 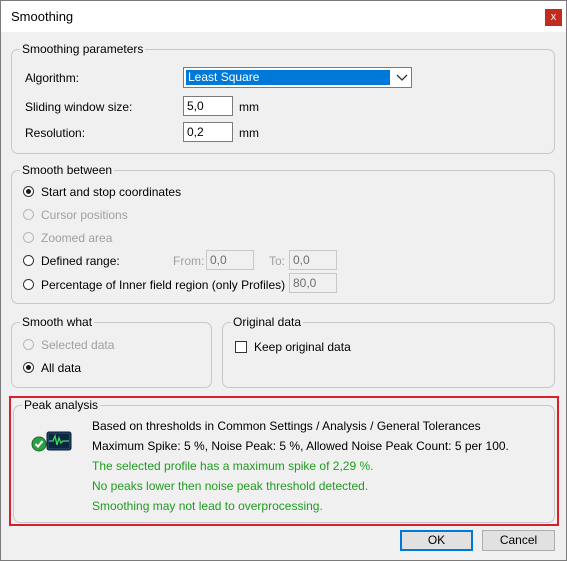 I want to click on radio-cursor-positions, so click(x=28, y=214).